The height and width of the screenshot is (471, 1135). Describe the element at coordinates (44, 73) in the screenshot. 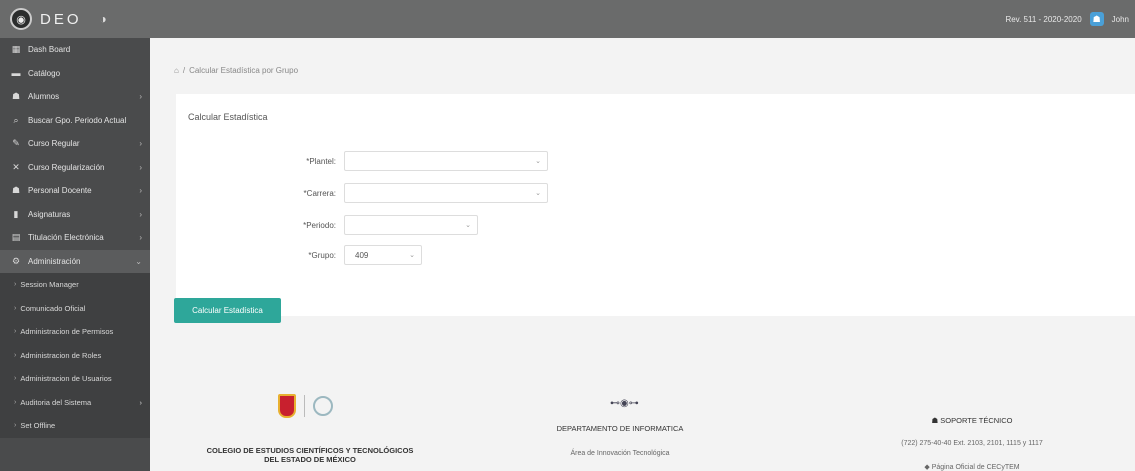

I see `sidebar-item-label: Catálogo` at that location.